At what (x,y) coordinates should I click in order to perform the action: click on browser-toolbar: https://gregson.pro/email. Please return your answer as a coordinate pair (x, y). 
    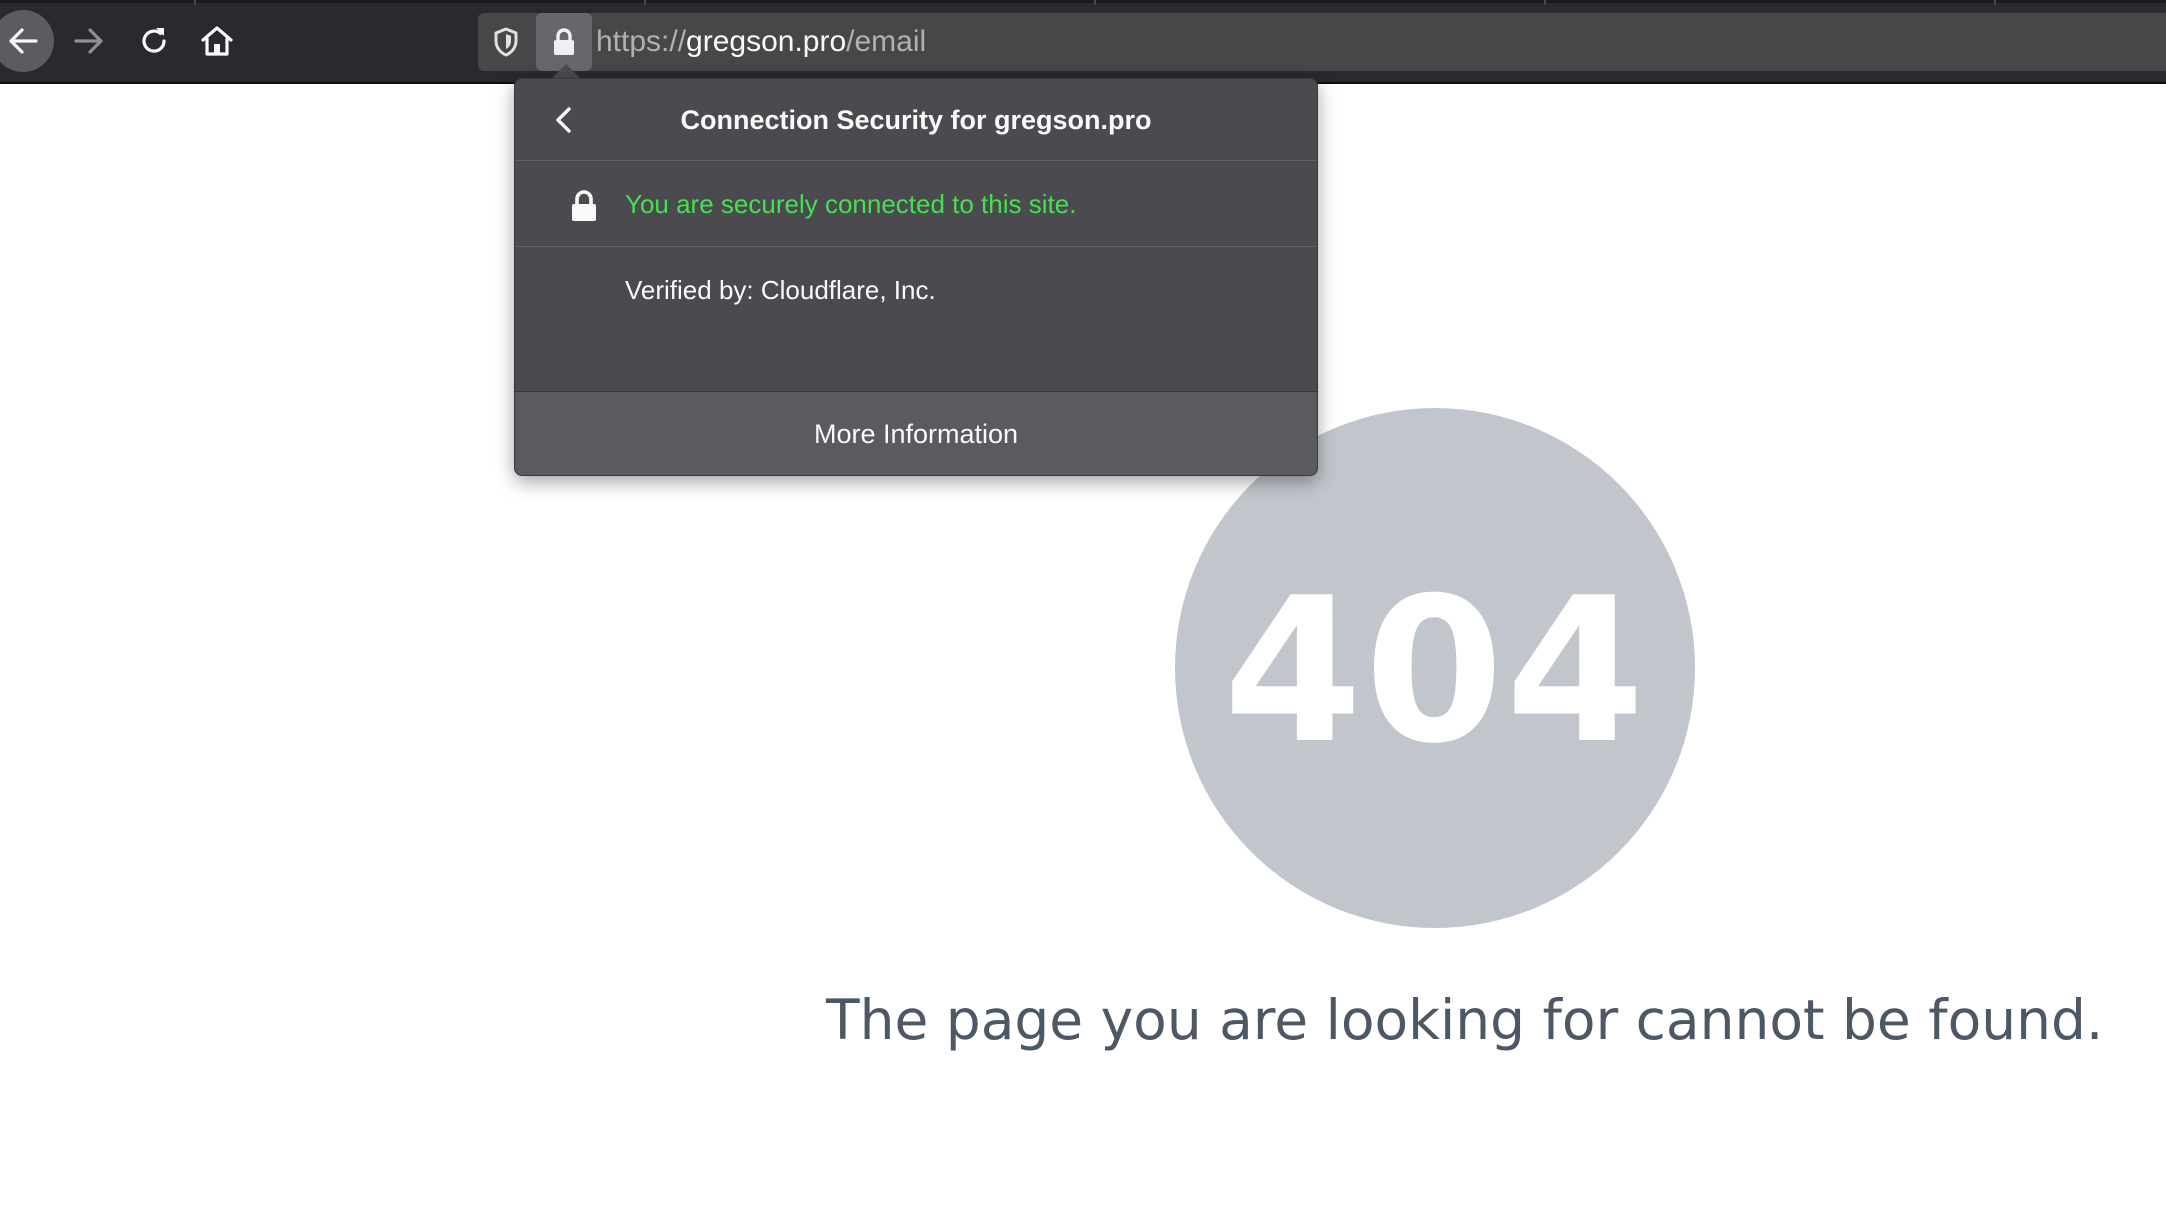
    Looking at the image, I should click on (1083, 42).